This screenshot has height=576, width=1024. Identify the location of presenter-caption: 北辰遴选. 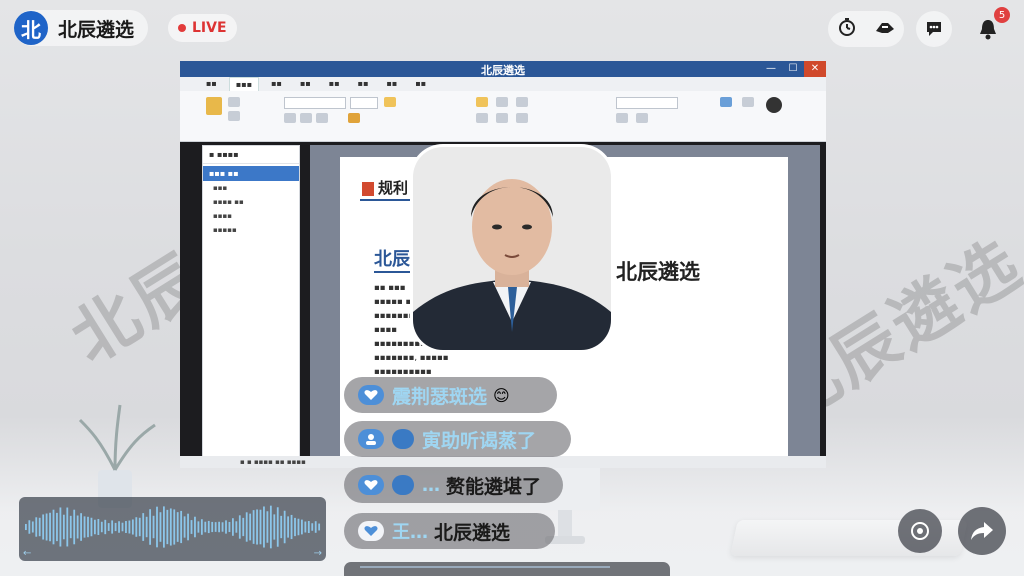
(658, 272).